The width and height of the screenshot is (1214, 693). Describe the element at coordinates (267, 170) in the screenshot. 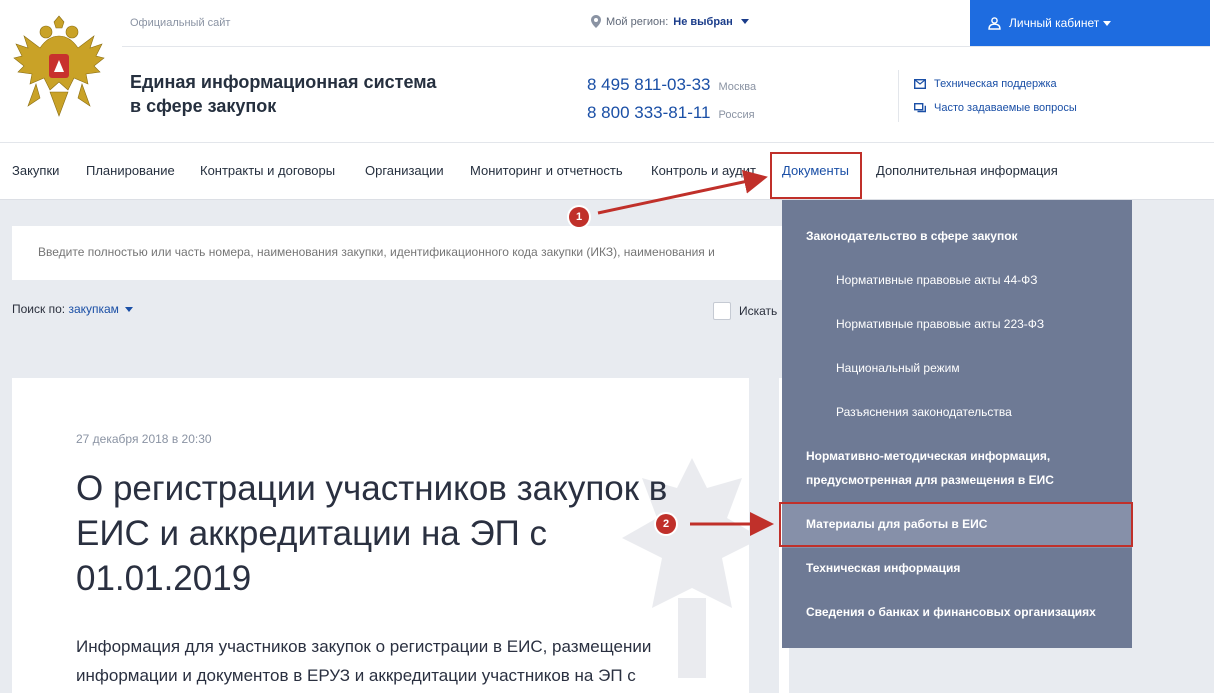

I see `nav-item-contracts: Контракты и договоры` at that location.